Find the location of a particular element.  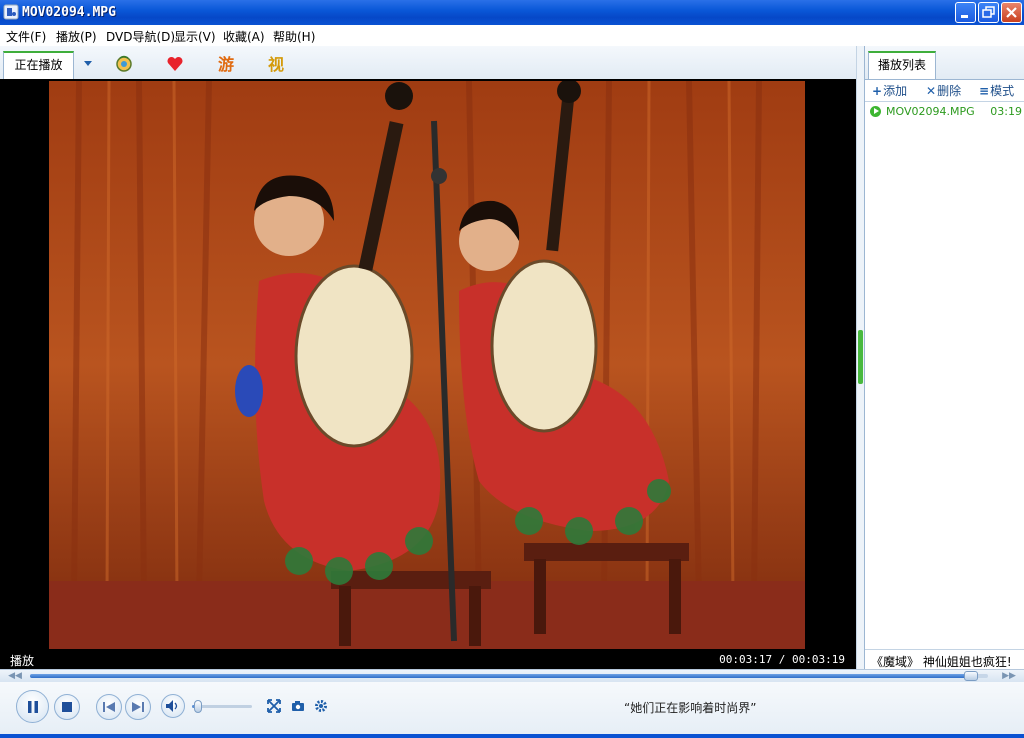

title-bar: MOV02094.MPG is located at coordinates (512, 12).